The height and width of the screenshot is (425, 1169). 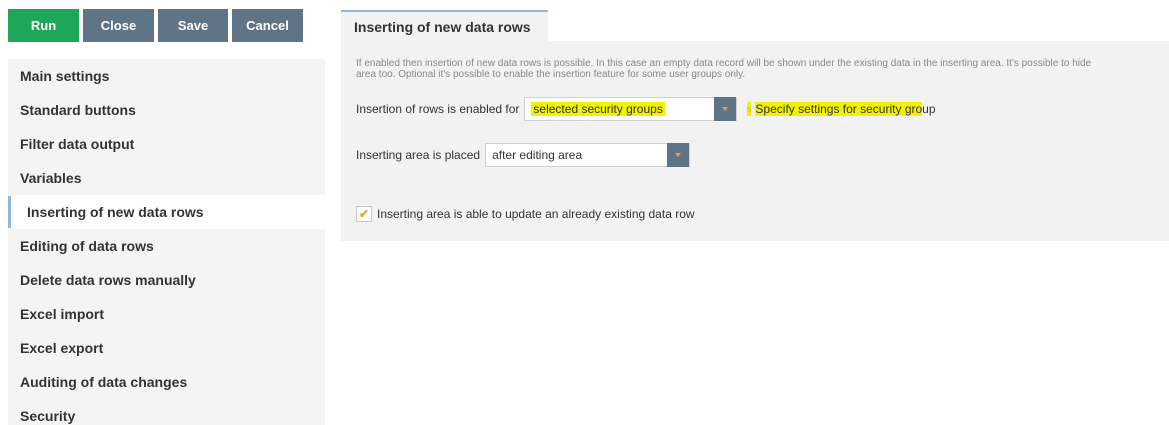 I want to click on sidebar-item-filter-data-output: Filter data output, so click(x=166, y=144).